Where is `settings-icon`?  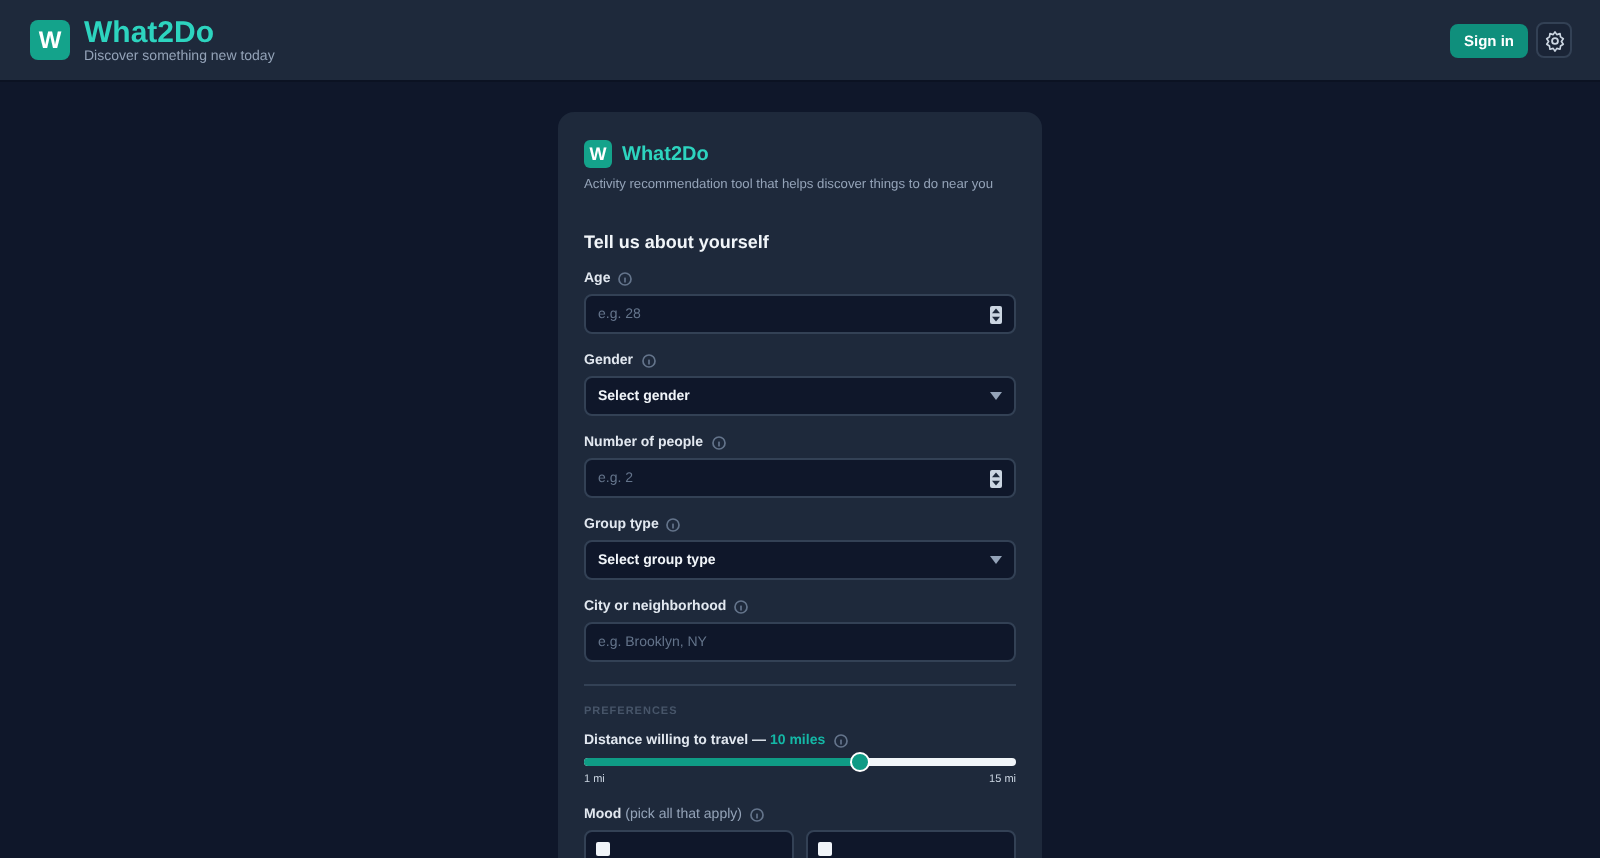
settings-icon is located at coordinates (1554, 40).